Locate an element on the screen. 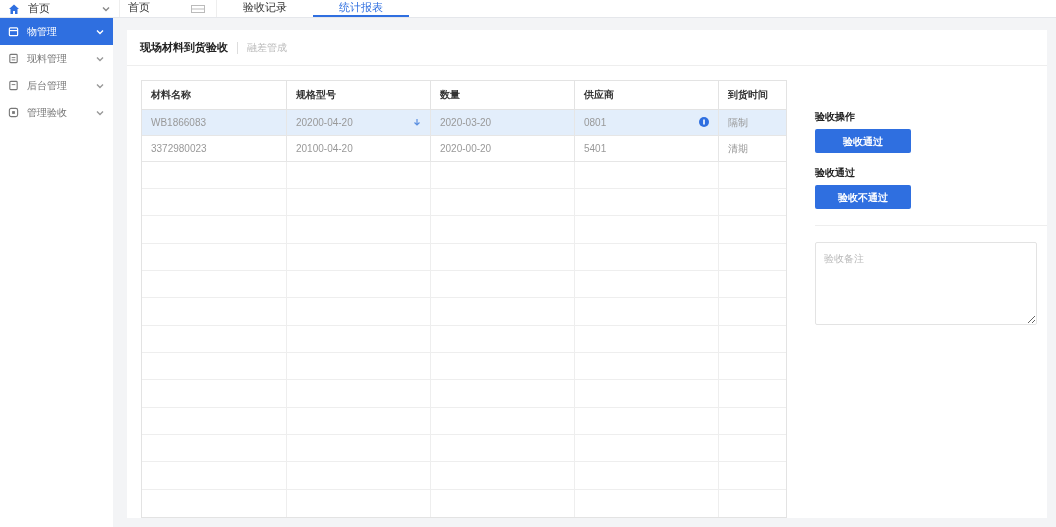  page-title: 现场材料到货验收 is located at coordinates (184, 48).